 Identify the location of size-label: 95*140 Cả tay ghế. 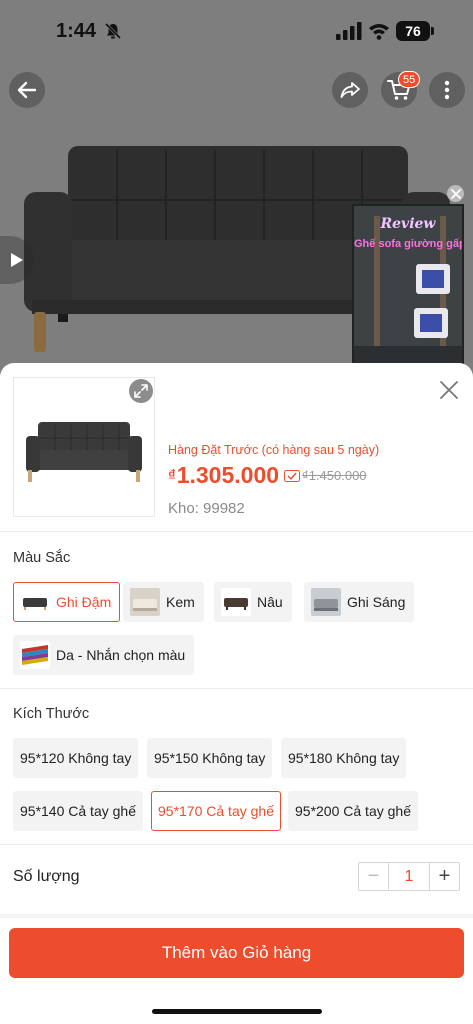
(78, 811).